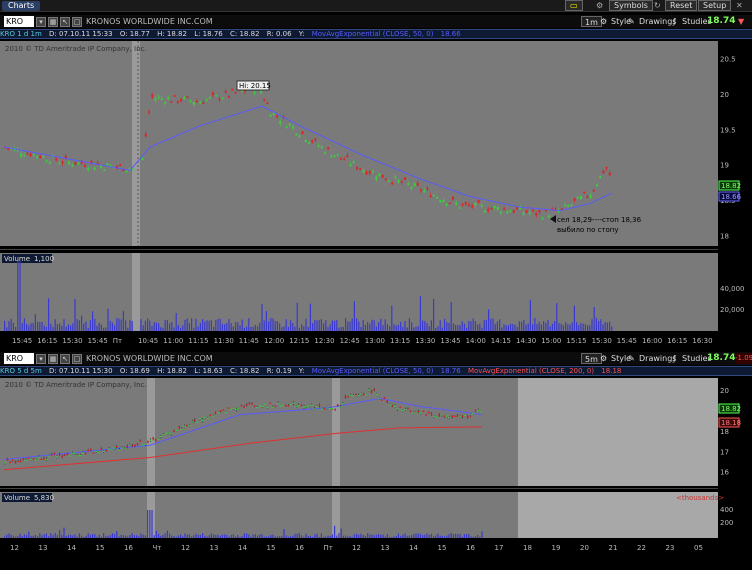  What do you see at coordinates (591, 358) in the screenshot?
I see `chart2-timeframe-button: 5m` at bounding box center [591, 358].